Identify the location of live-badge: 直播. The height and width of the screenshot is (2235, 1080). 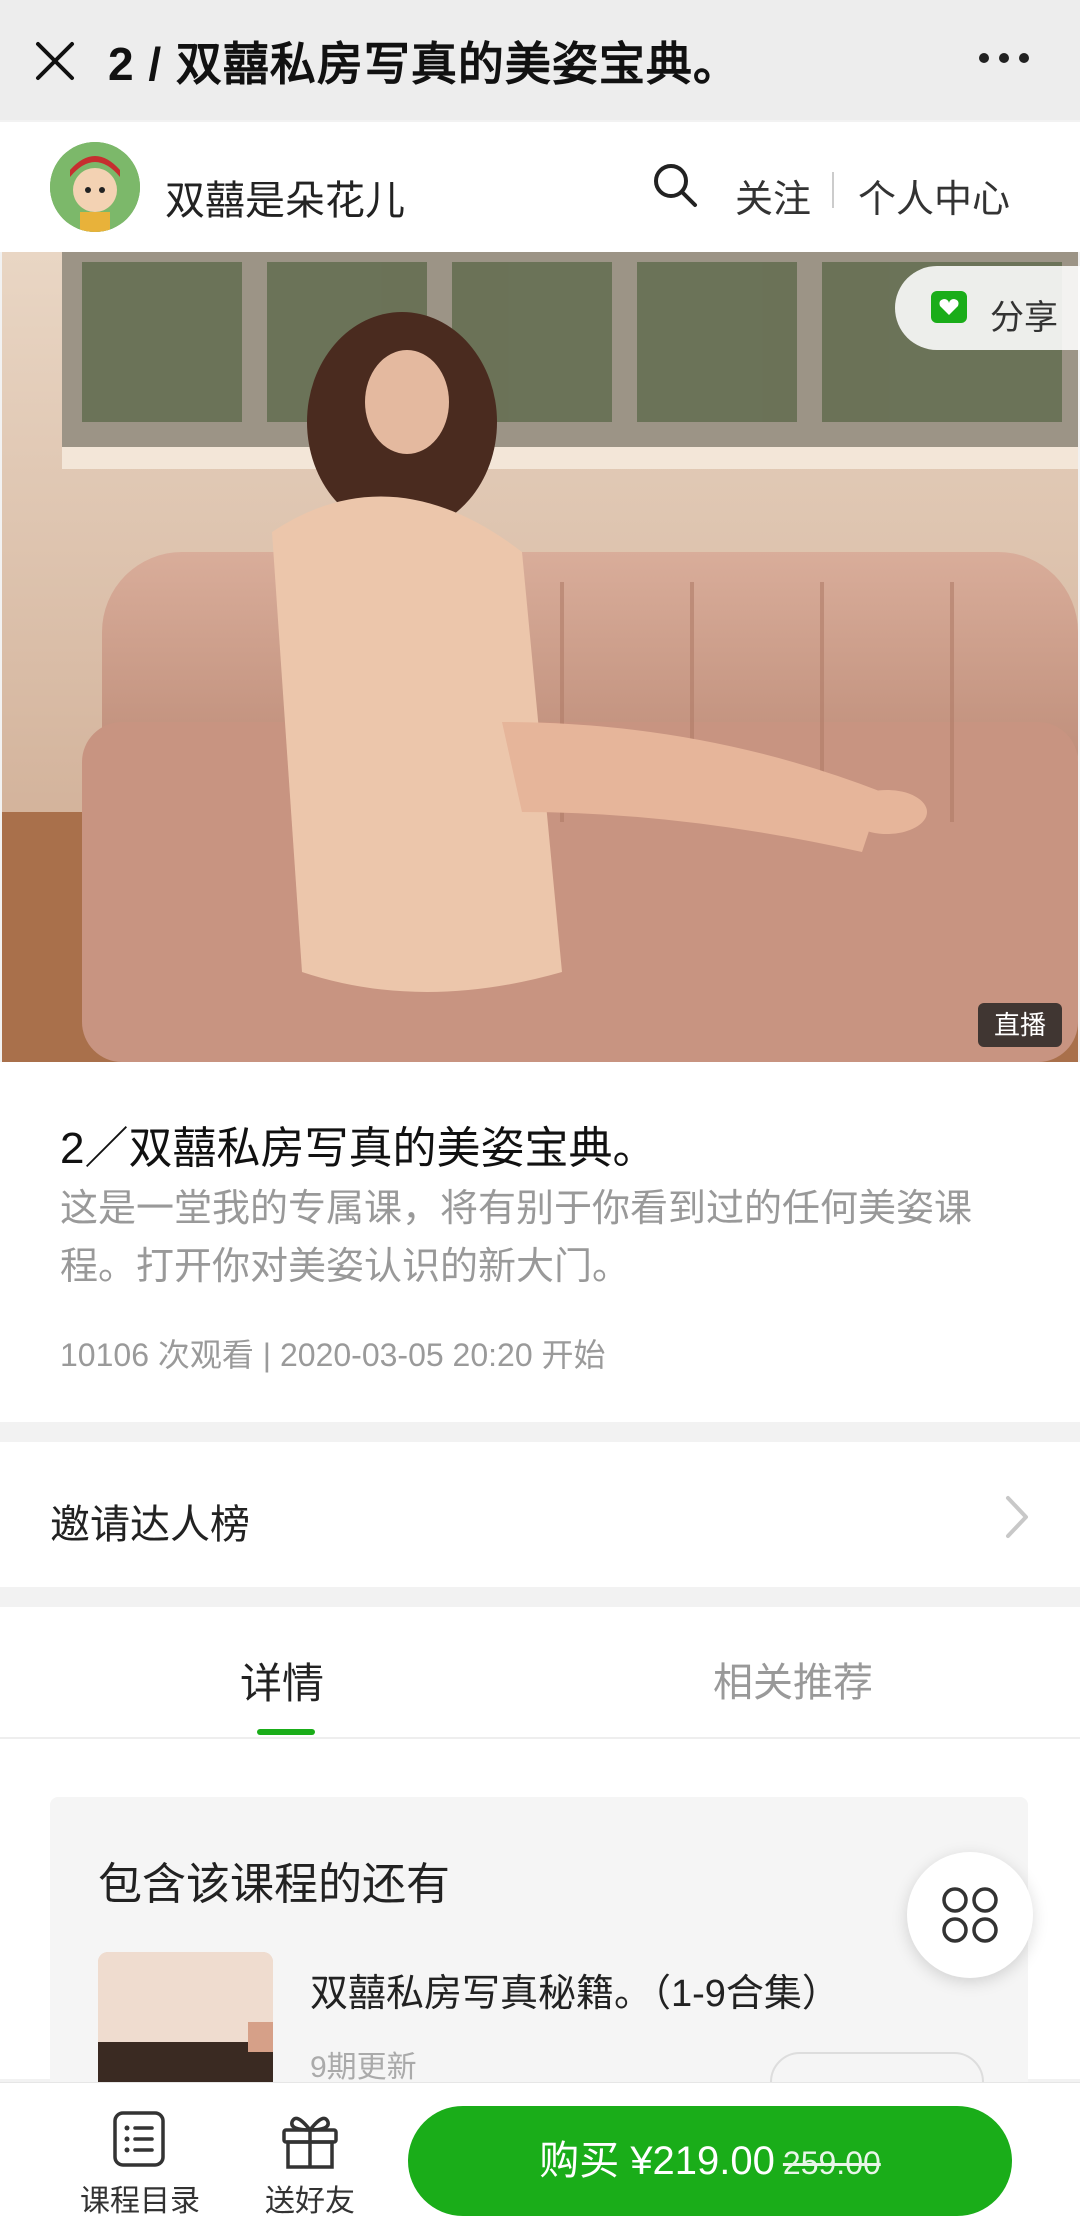
(1020, 1025).